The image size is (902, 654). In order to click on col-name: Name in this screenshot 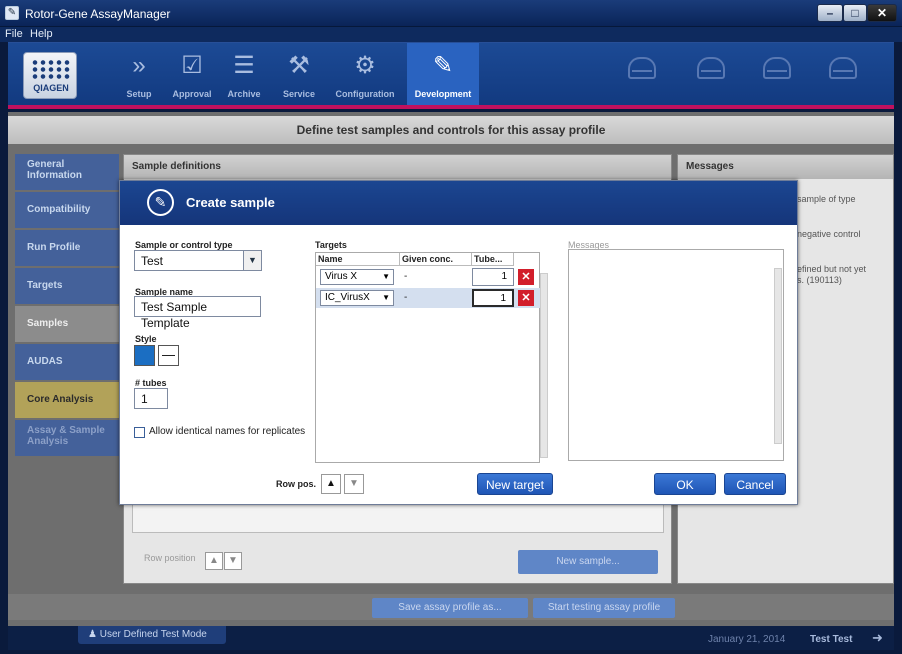, I will do `click(358, 259)`.